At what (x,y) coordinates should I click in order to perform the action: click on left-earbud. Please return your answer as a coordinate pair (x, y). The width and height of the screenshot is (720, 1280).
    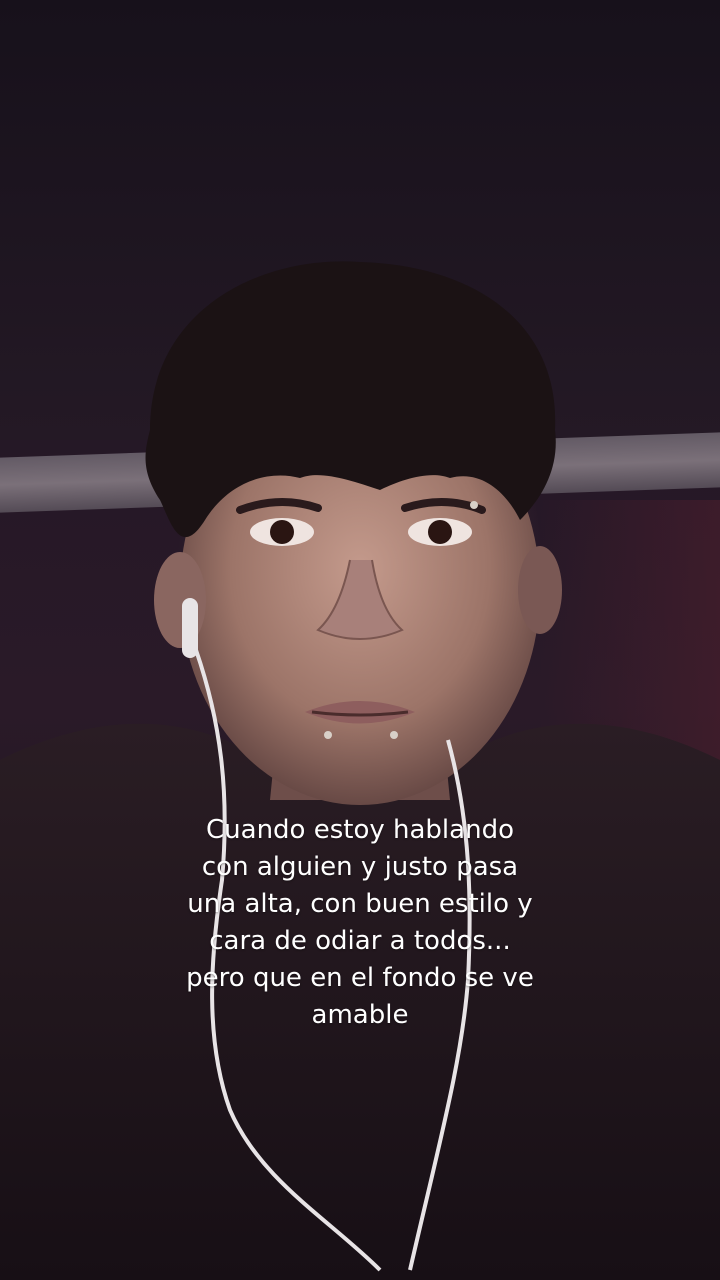
    Looking at the image, I should click on (190, 628).